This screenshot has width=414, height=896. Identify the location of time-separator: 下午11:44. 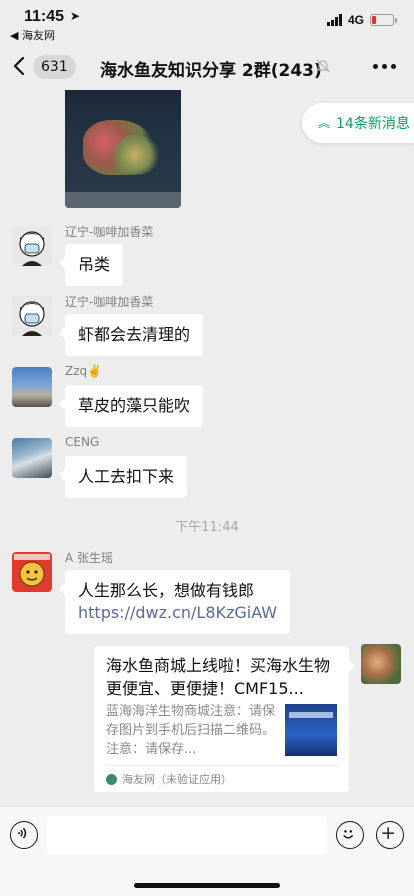
(207, 527).